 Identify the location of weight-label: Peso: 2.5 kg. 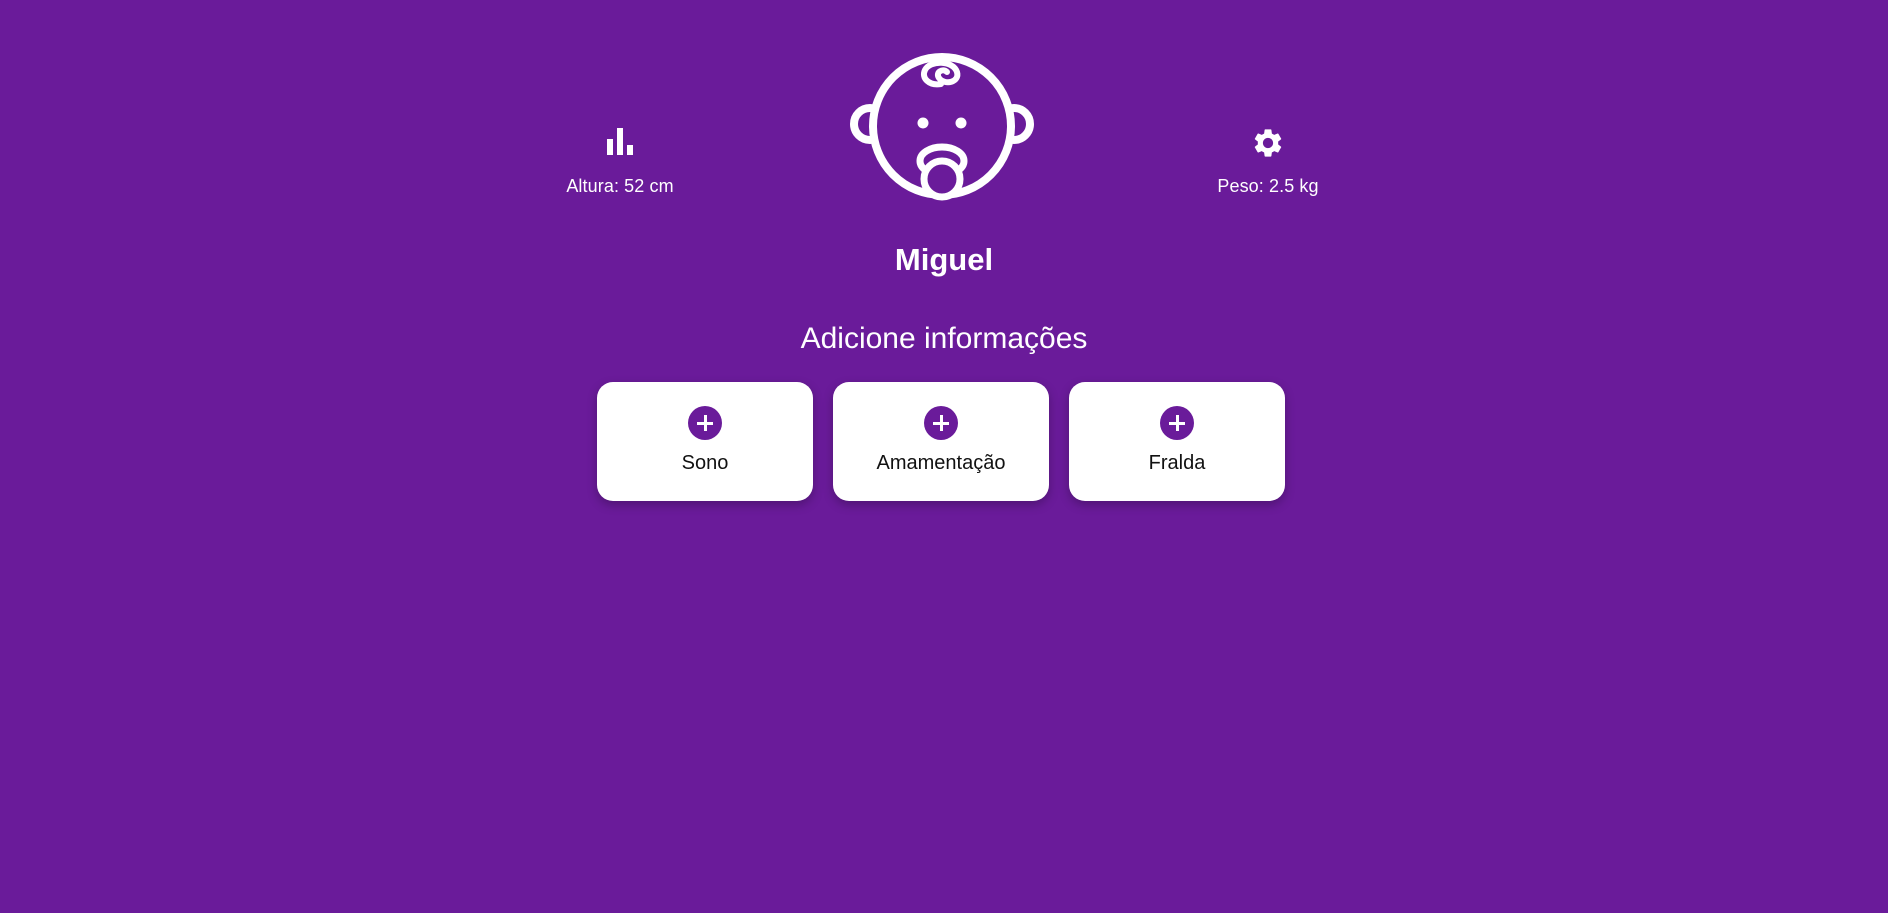
(1268, 186).